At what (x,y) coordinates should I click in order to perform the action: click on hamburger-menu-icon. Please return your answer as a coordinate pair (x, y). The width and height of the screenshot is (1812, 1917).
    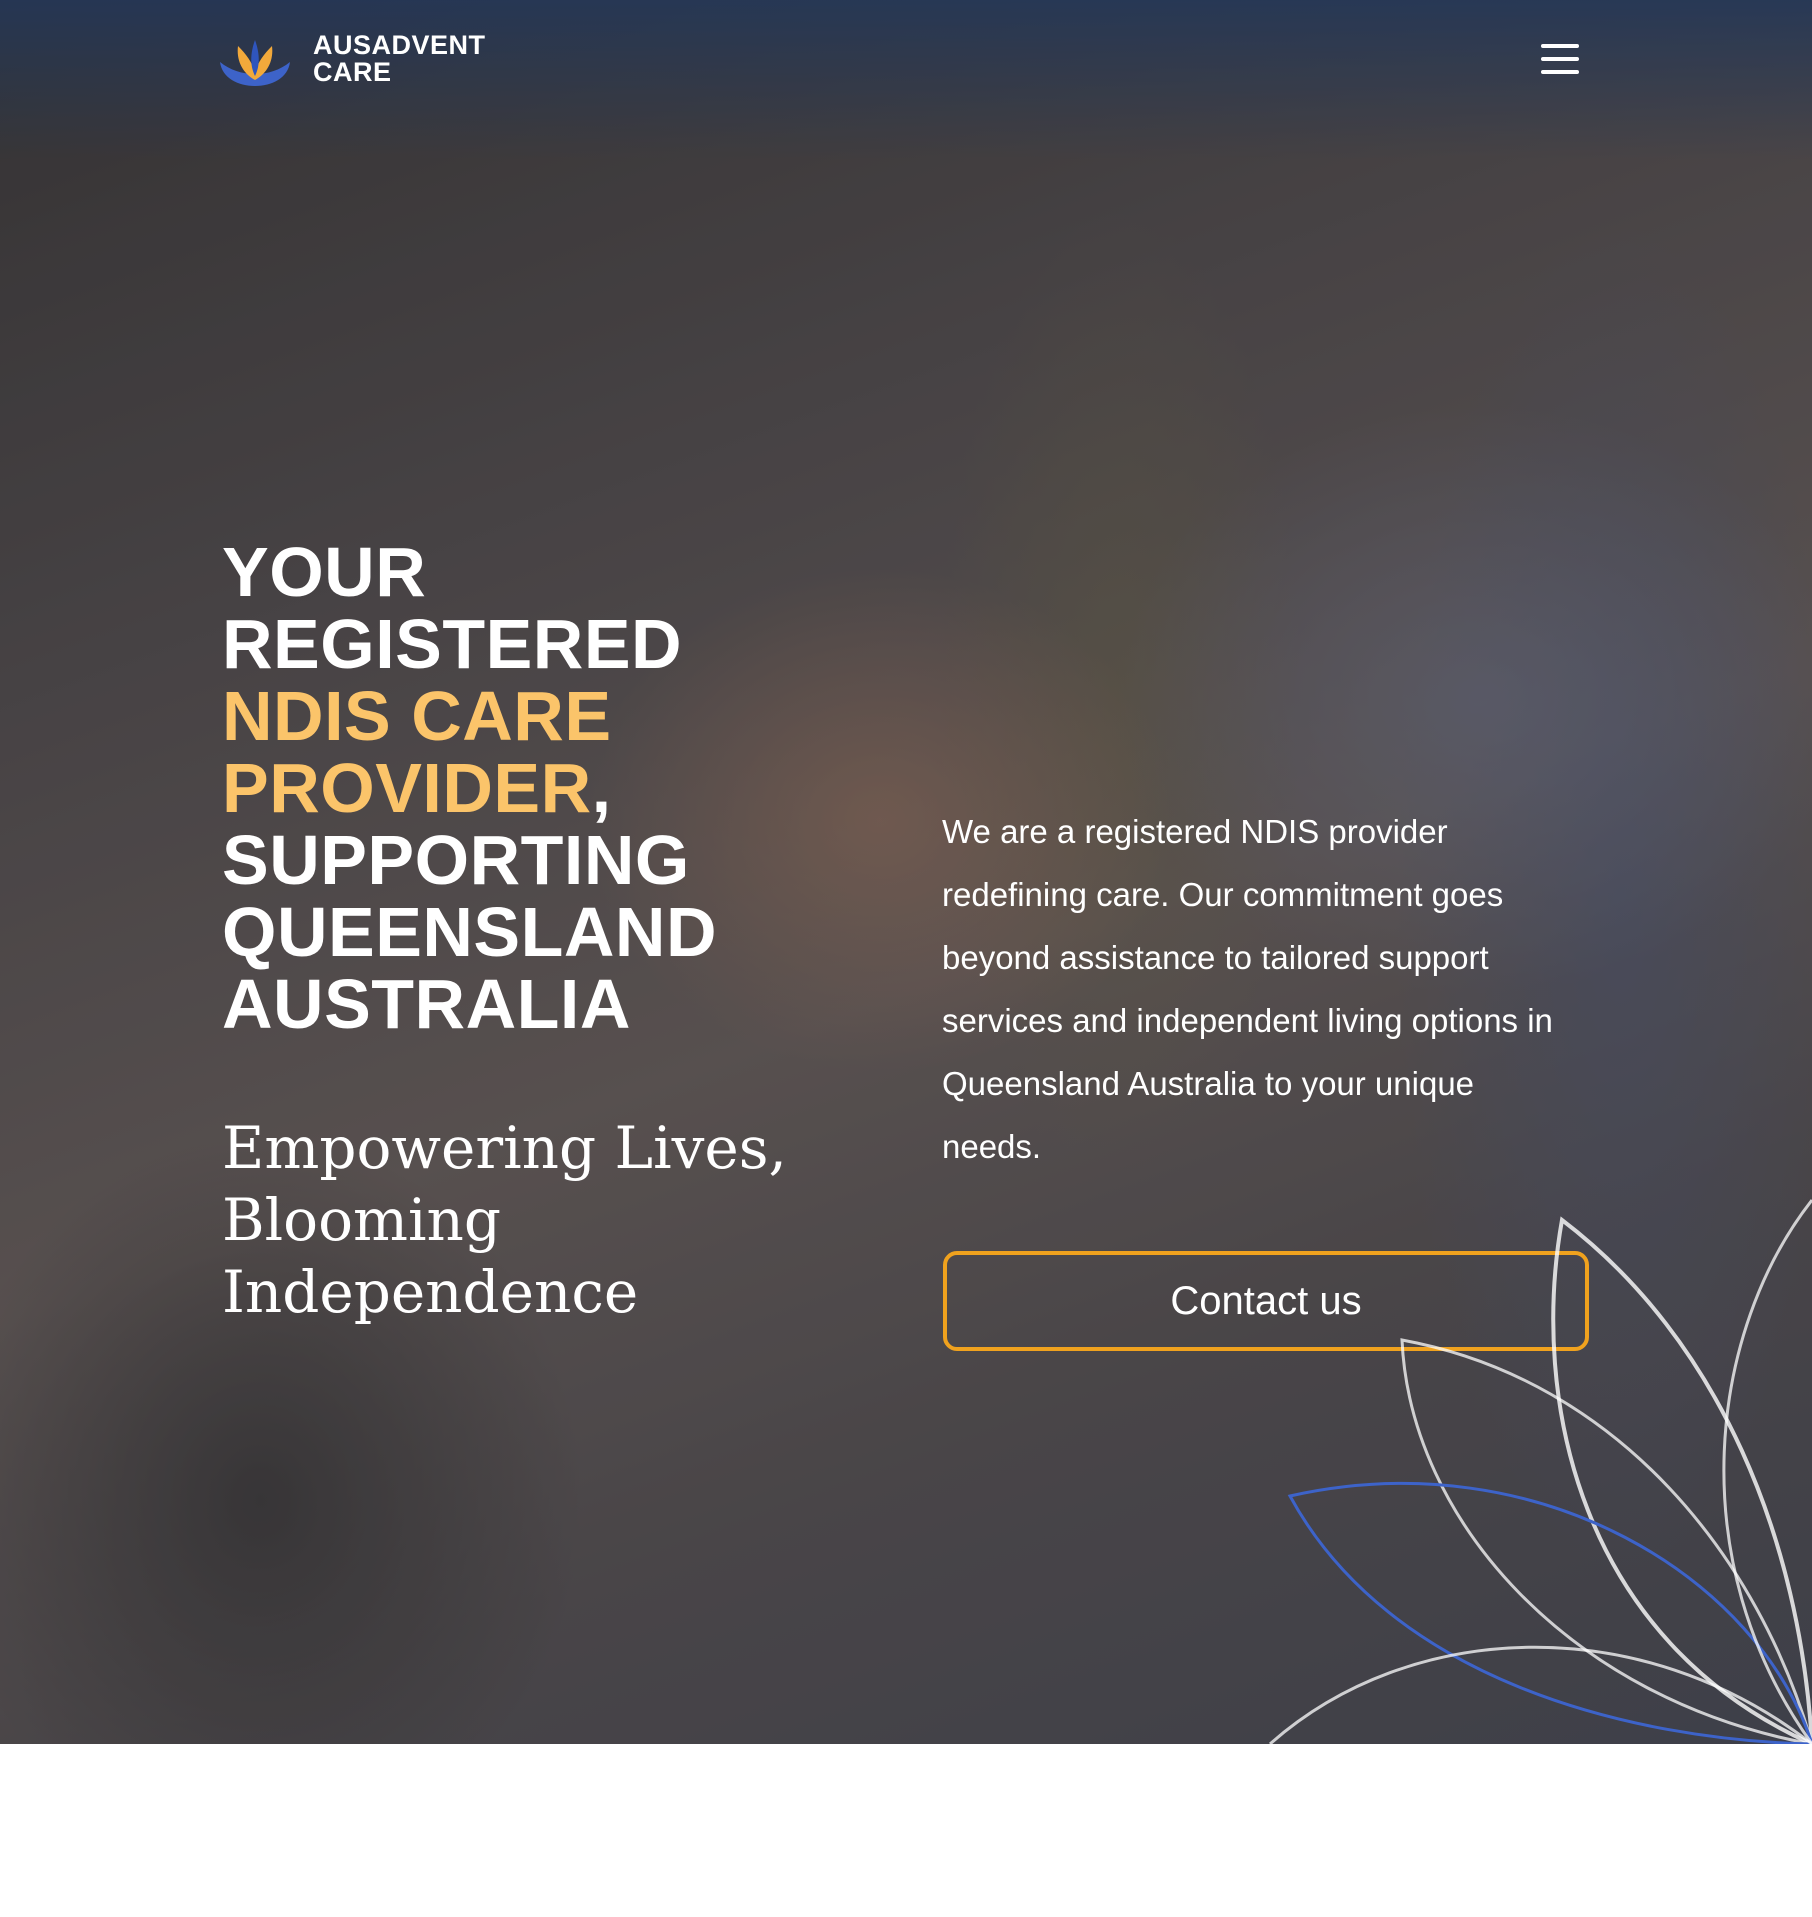
    Looking at the image, I should click on (1560, 59).